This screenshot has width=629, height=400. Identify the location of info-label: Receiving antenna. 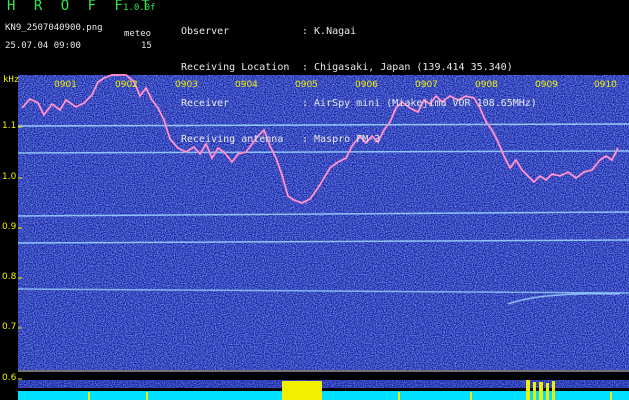
(232, 139).